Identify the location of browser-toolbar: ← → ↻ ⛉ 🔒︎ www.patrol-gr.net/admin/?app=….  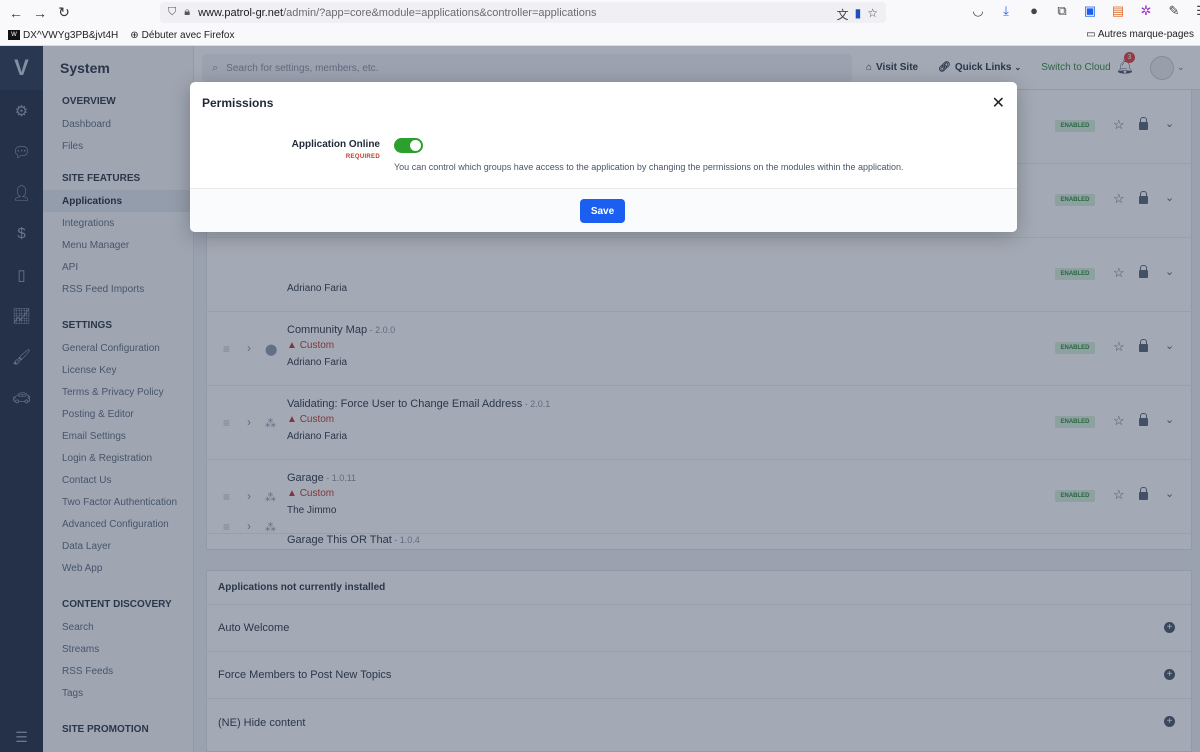
(600, 12).